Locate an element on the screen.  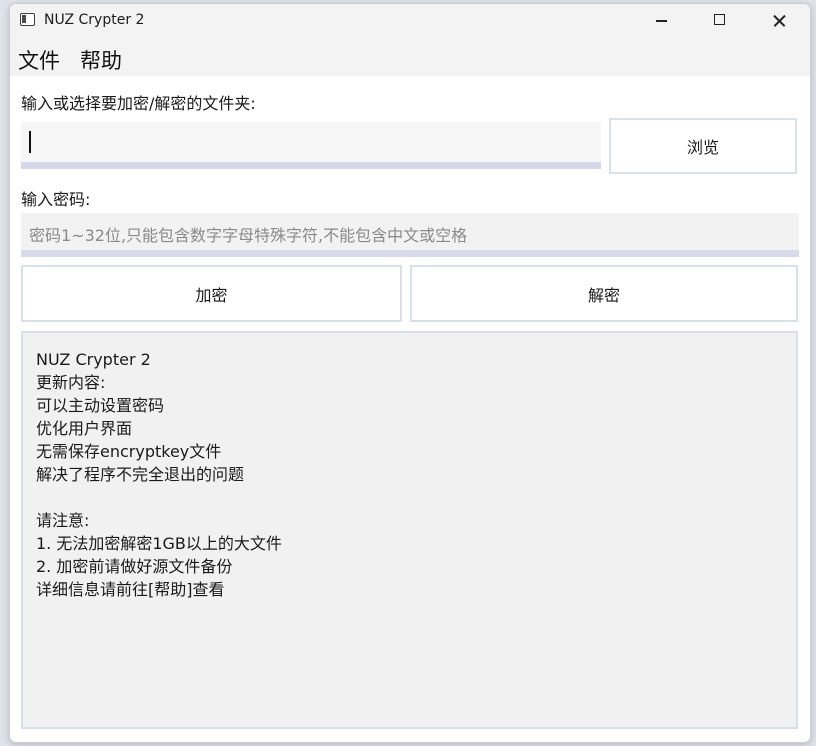
folder-path-input is located at coordinates (311, 145).